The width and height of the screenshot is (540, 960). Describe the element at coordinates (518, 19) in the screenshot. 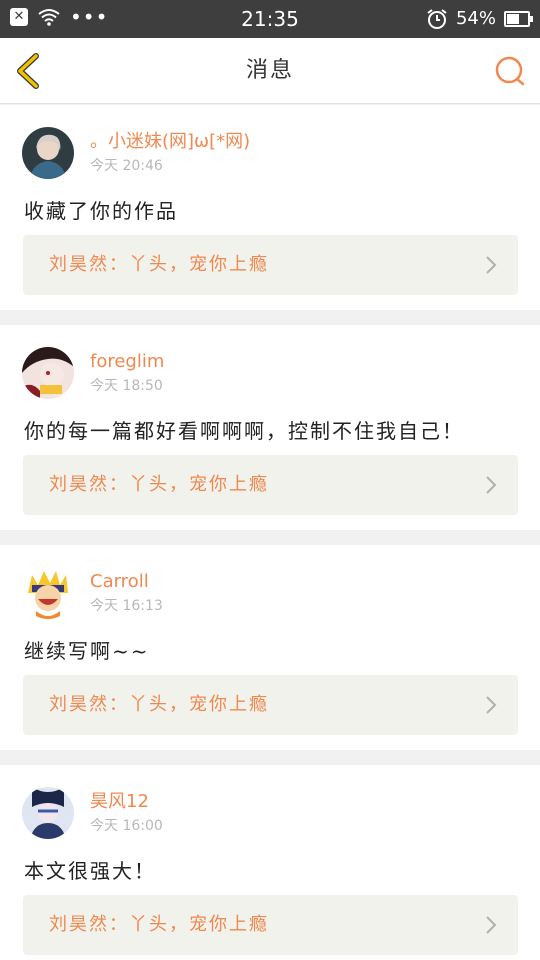

I see `battery-icon` at that location.